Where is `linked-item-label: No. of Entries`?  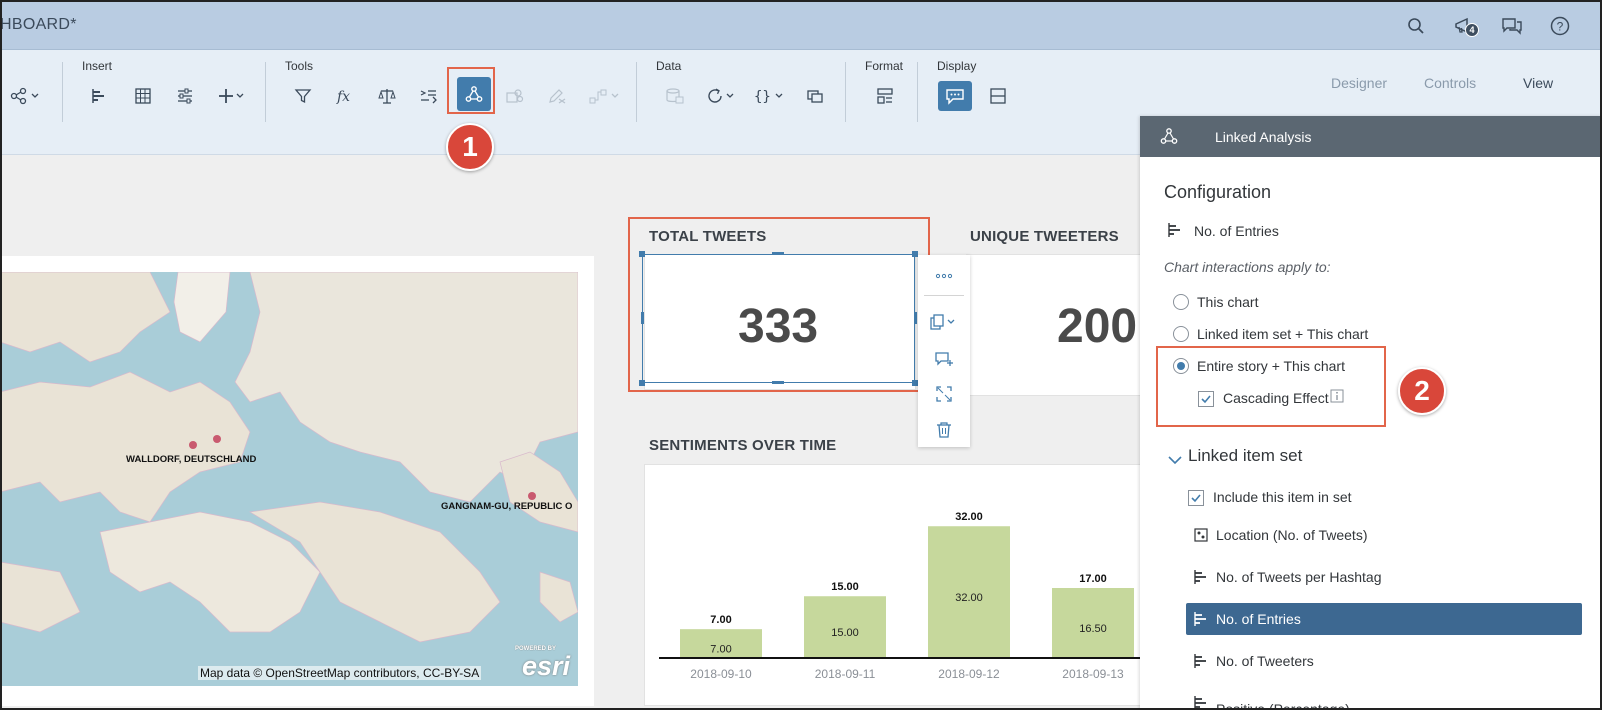
linked-item-label: No. of Entries is located at coordinates (1258, 619).